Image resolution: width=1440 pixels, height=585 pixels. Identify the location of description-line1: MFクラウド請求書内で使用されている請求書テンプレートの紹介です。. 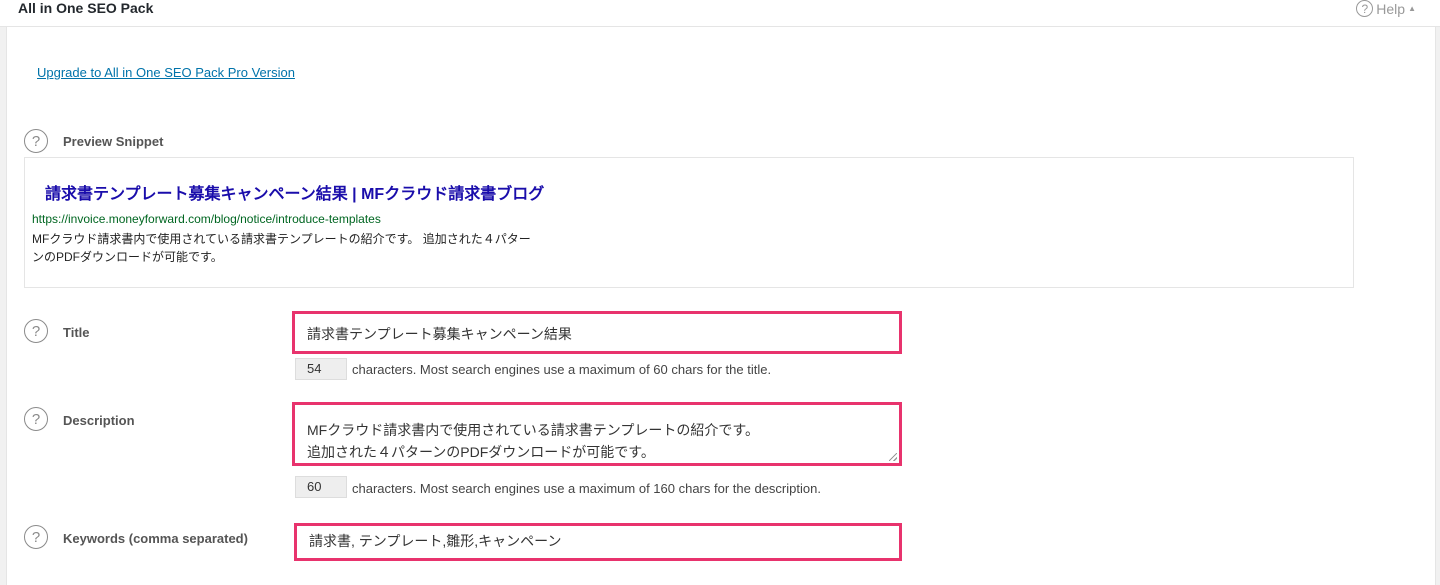
(533, 430).